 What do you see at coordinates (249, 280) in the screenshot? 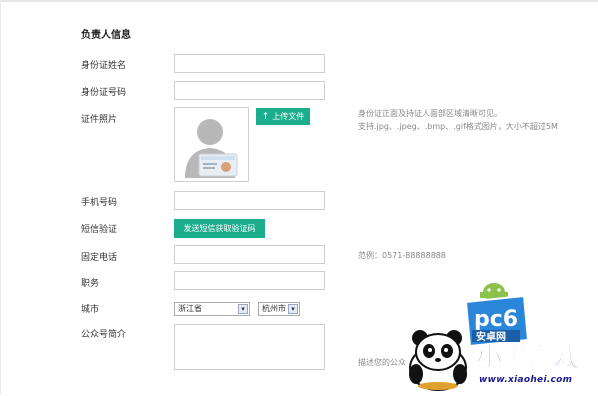
I see `position-input` at bounding box center [249, 280].